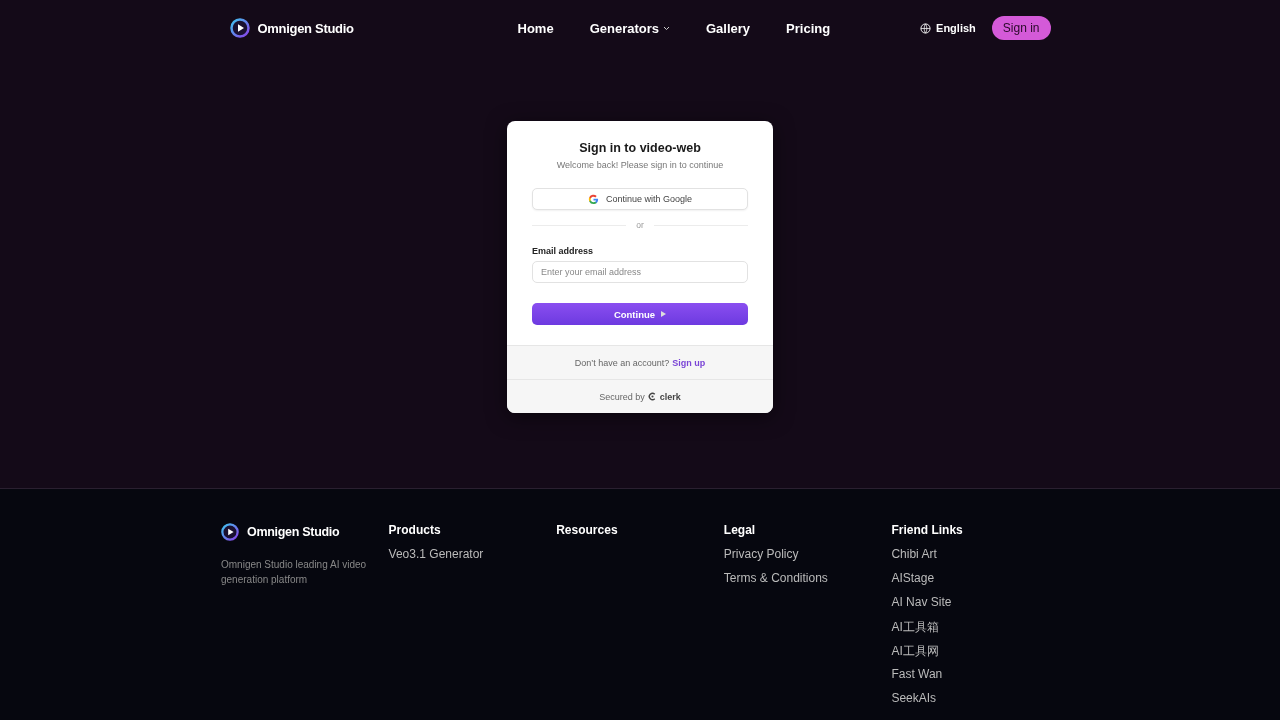 This screenshot has height=720, width=1280. Describe the element at coordinates (666, 28) in the screenshot. I see `chevron-down-icon` at that location.